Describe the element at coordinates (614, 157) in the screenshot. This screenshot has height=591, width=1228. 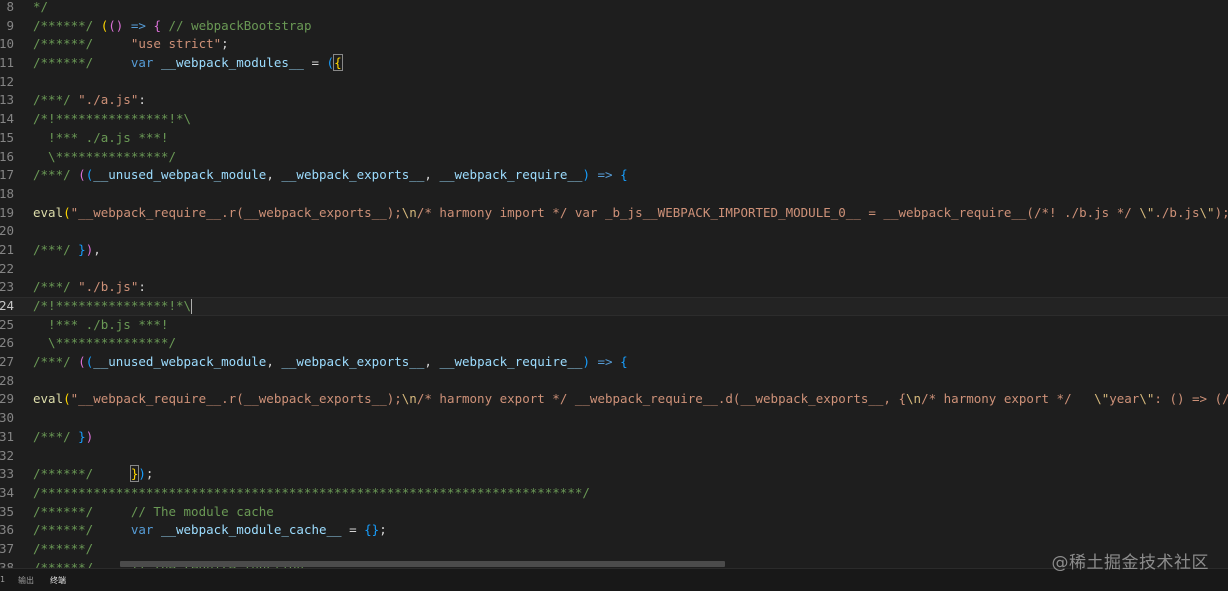
I see `code-line: 16 \***************/` at that location.